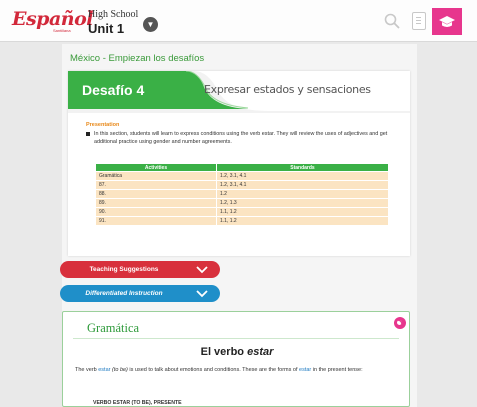  Describe the element at coordinates (419, 21) in the screenshot. I see `document-icon` at that location.